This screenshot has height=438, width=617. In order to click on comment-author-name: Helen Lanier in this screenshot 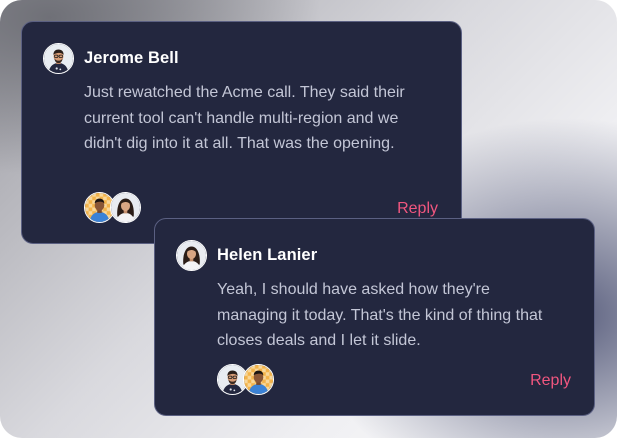, I will do `click(267, 255)`.